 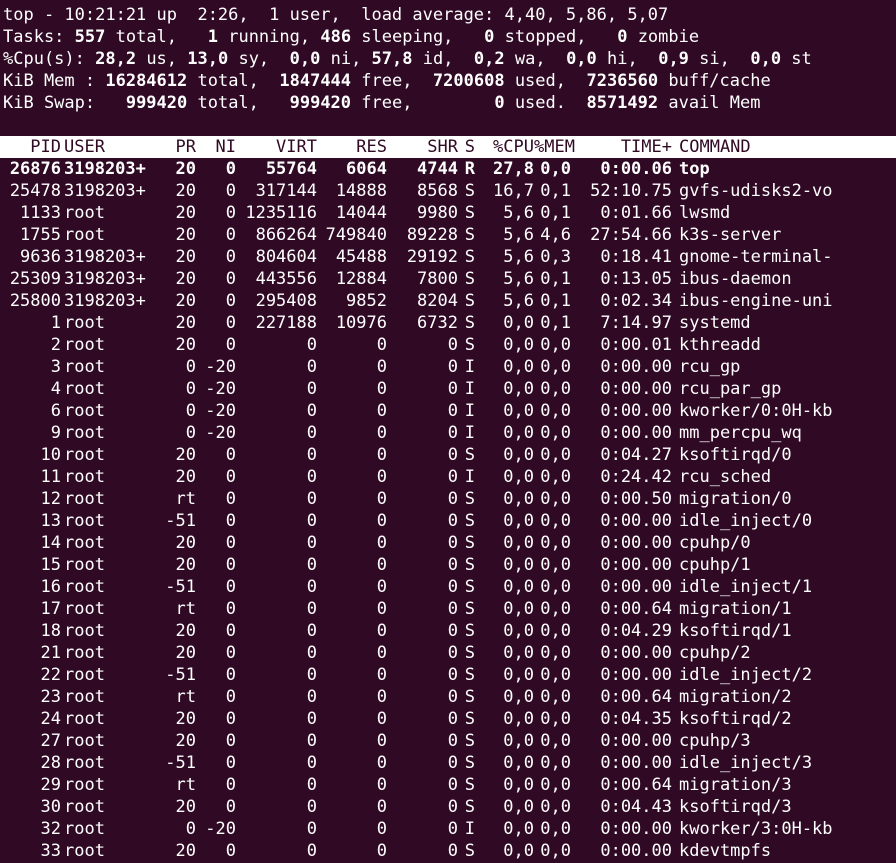 I want to click on proc-command: ksoftirqd/3, so click(x=735, y=807).